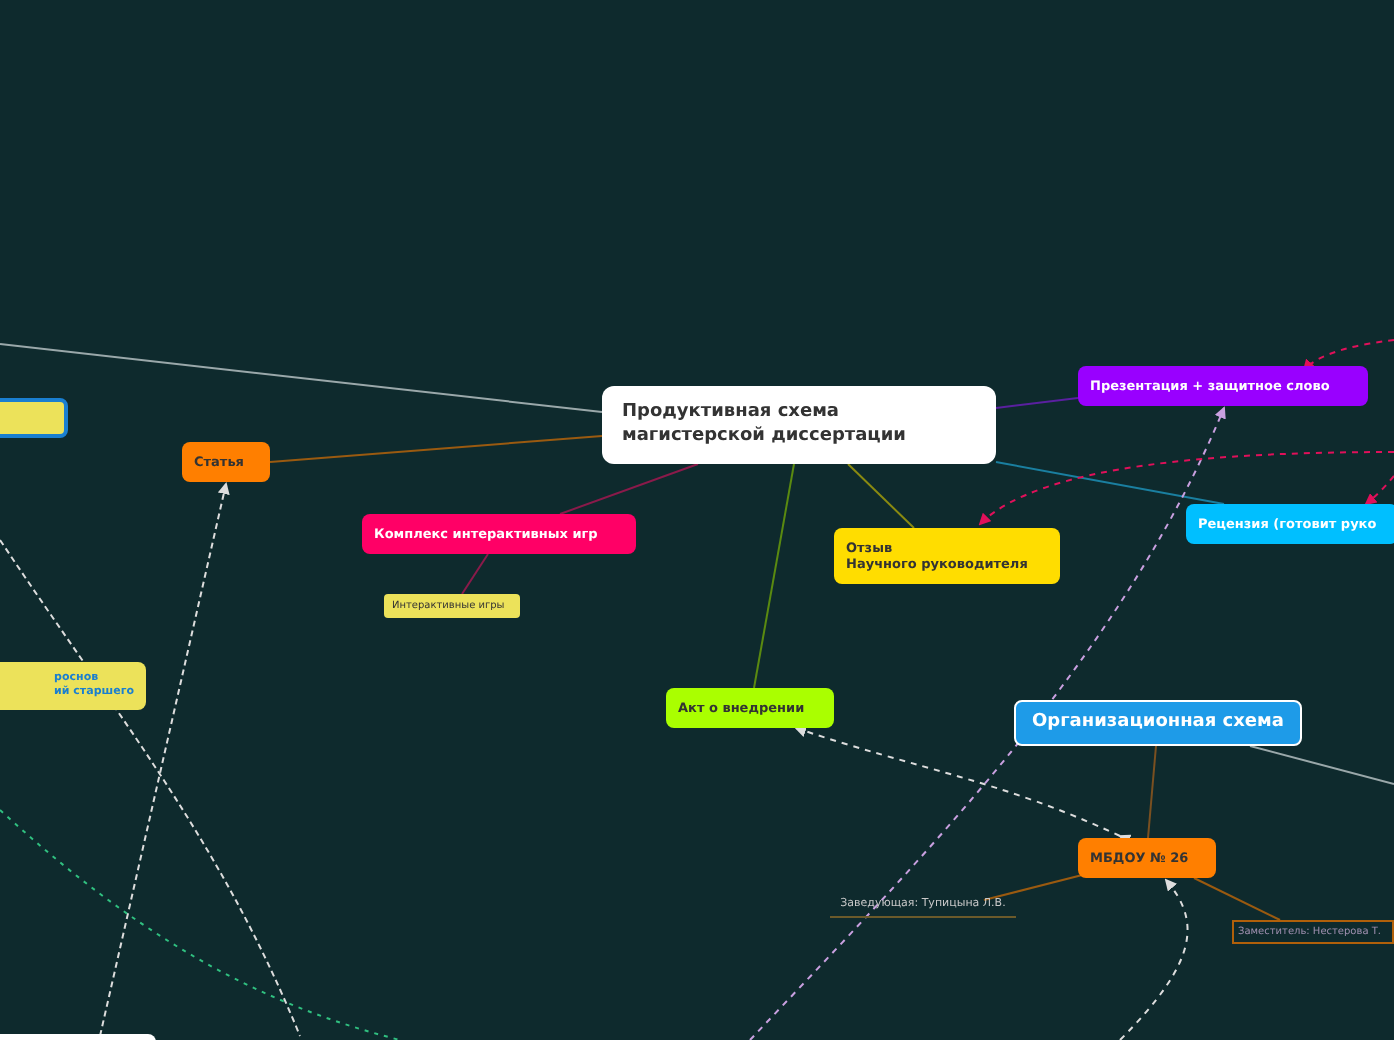  I want to click on central-topic-node: Продуктивная схема магистерской диссертации, so click(799, 425).